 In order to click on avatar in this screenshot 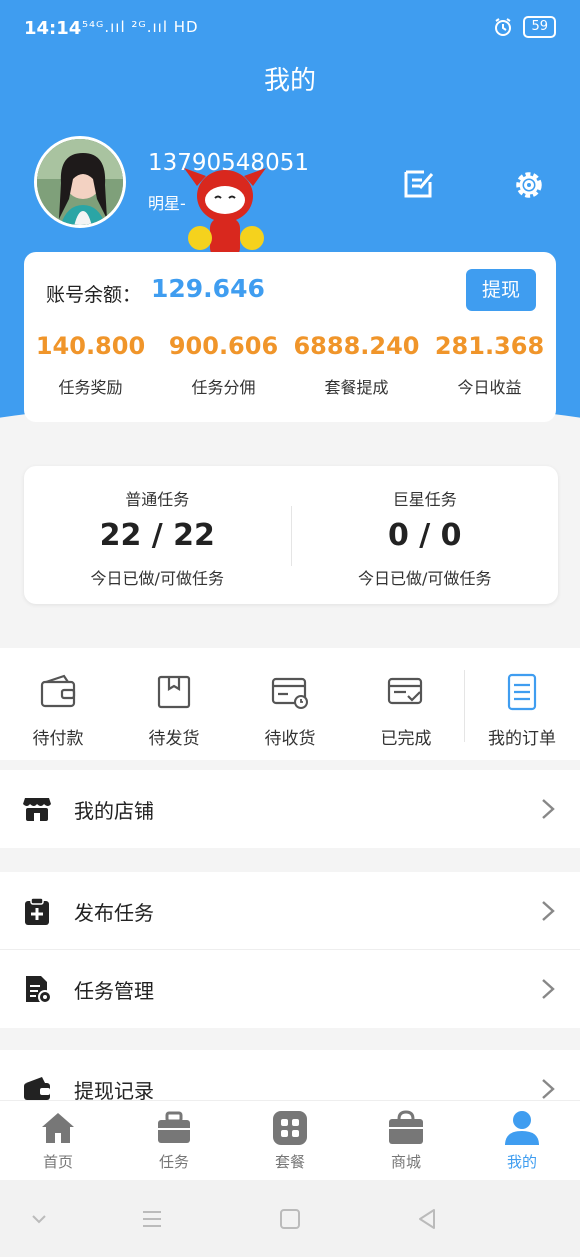, I will do `click(80, 182)`.